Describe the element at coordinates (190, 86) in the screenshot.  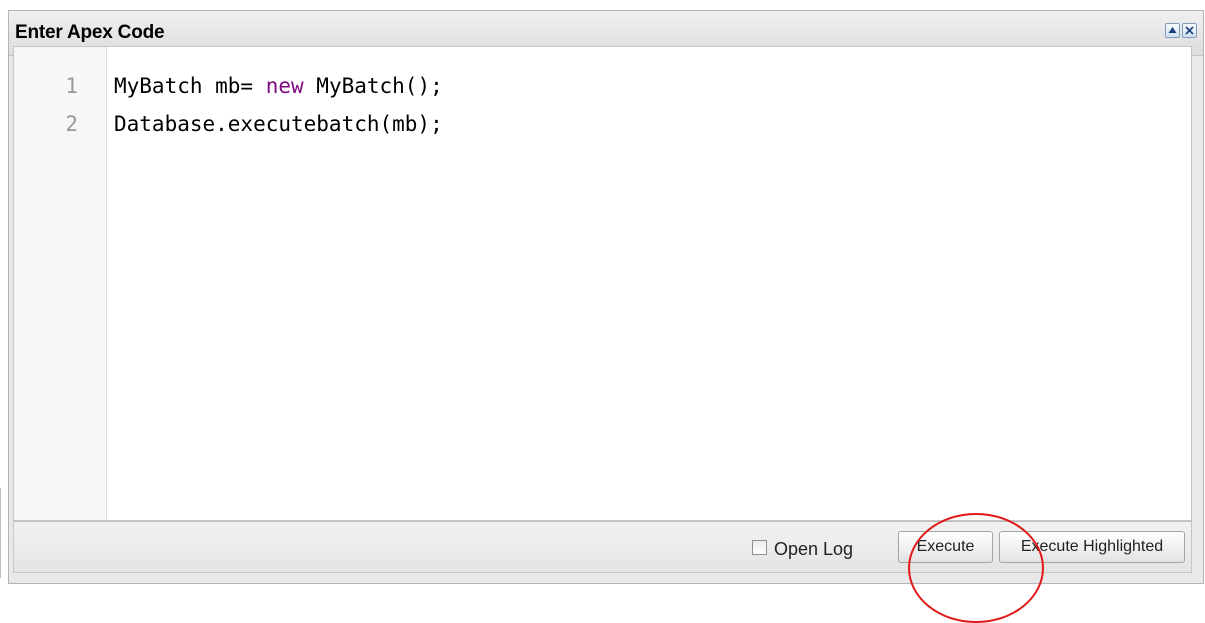
I see `code-text: MyBatch mb=` at that location.